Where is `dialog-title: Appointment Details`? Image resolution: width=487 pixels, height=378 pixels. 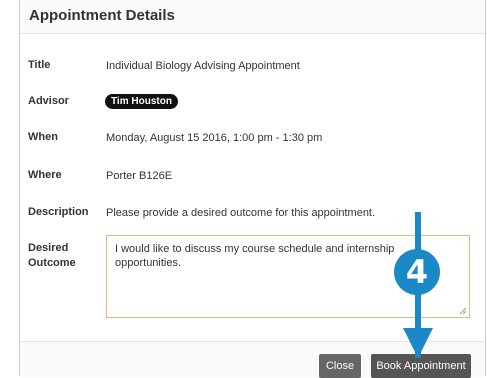 dialog-title: Appointment Details is located at coordinates (102, 15).